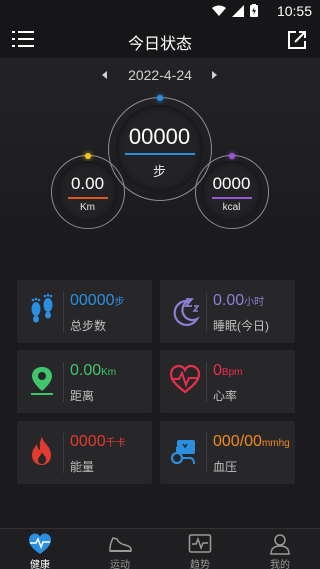 Image resolution: width=320 pixels, height=569 pixels. Describe the element at coordinates (280, 564) in the screenshot. I see `tab-profile-label: 我的` at that location.